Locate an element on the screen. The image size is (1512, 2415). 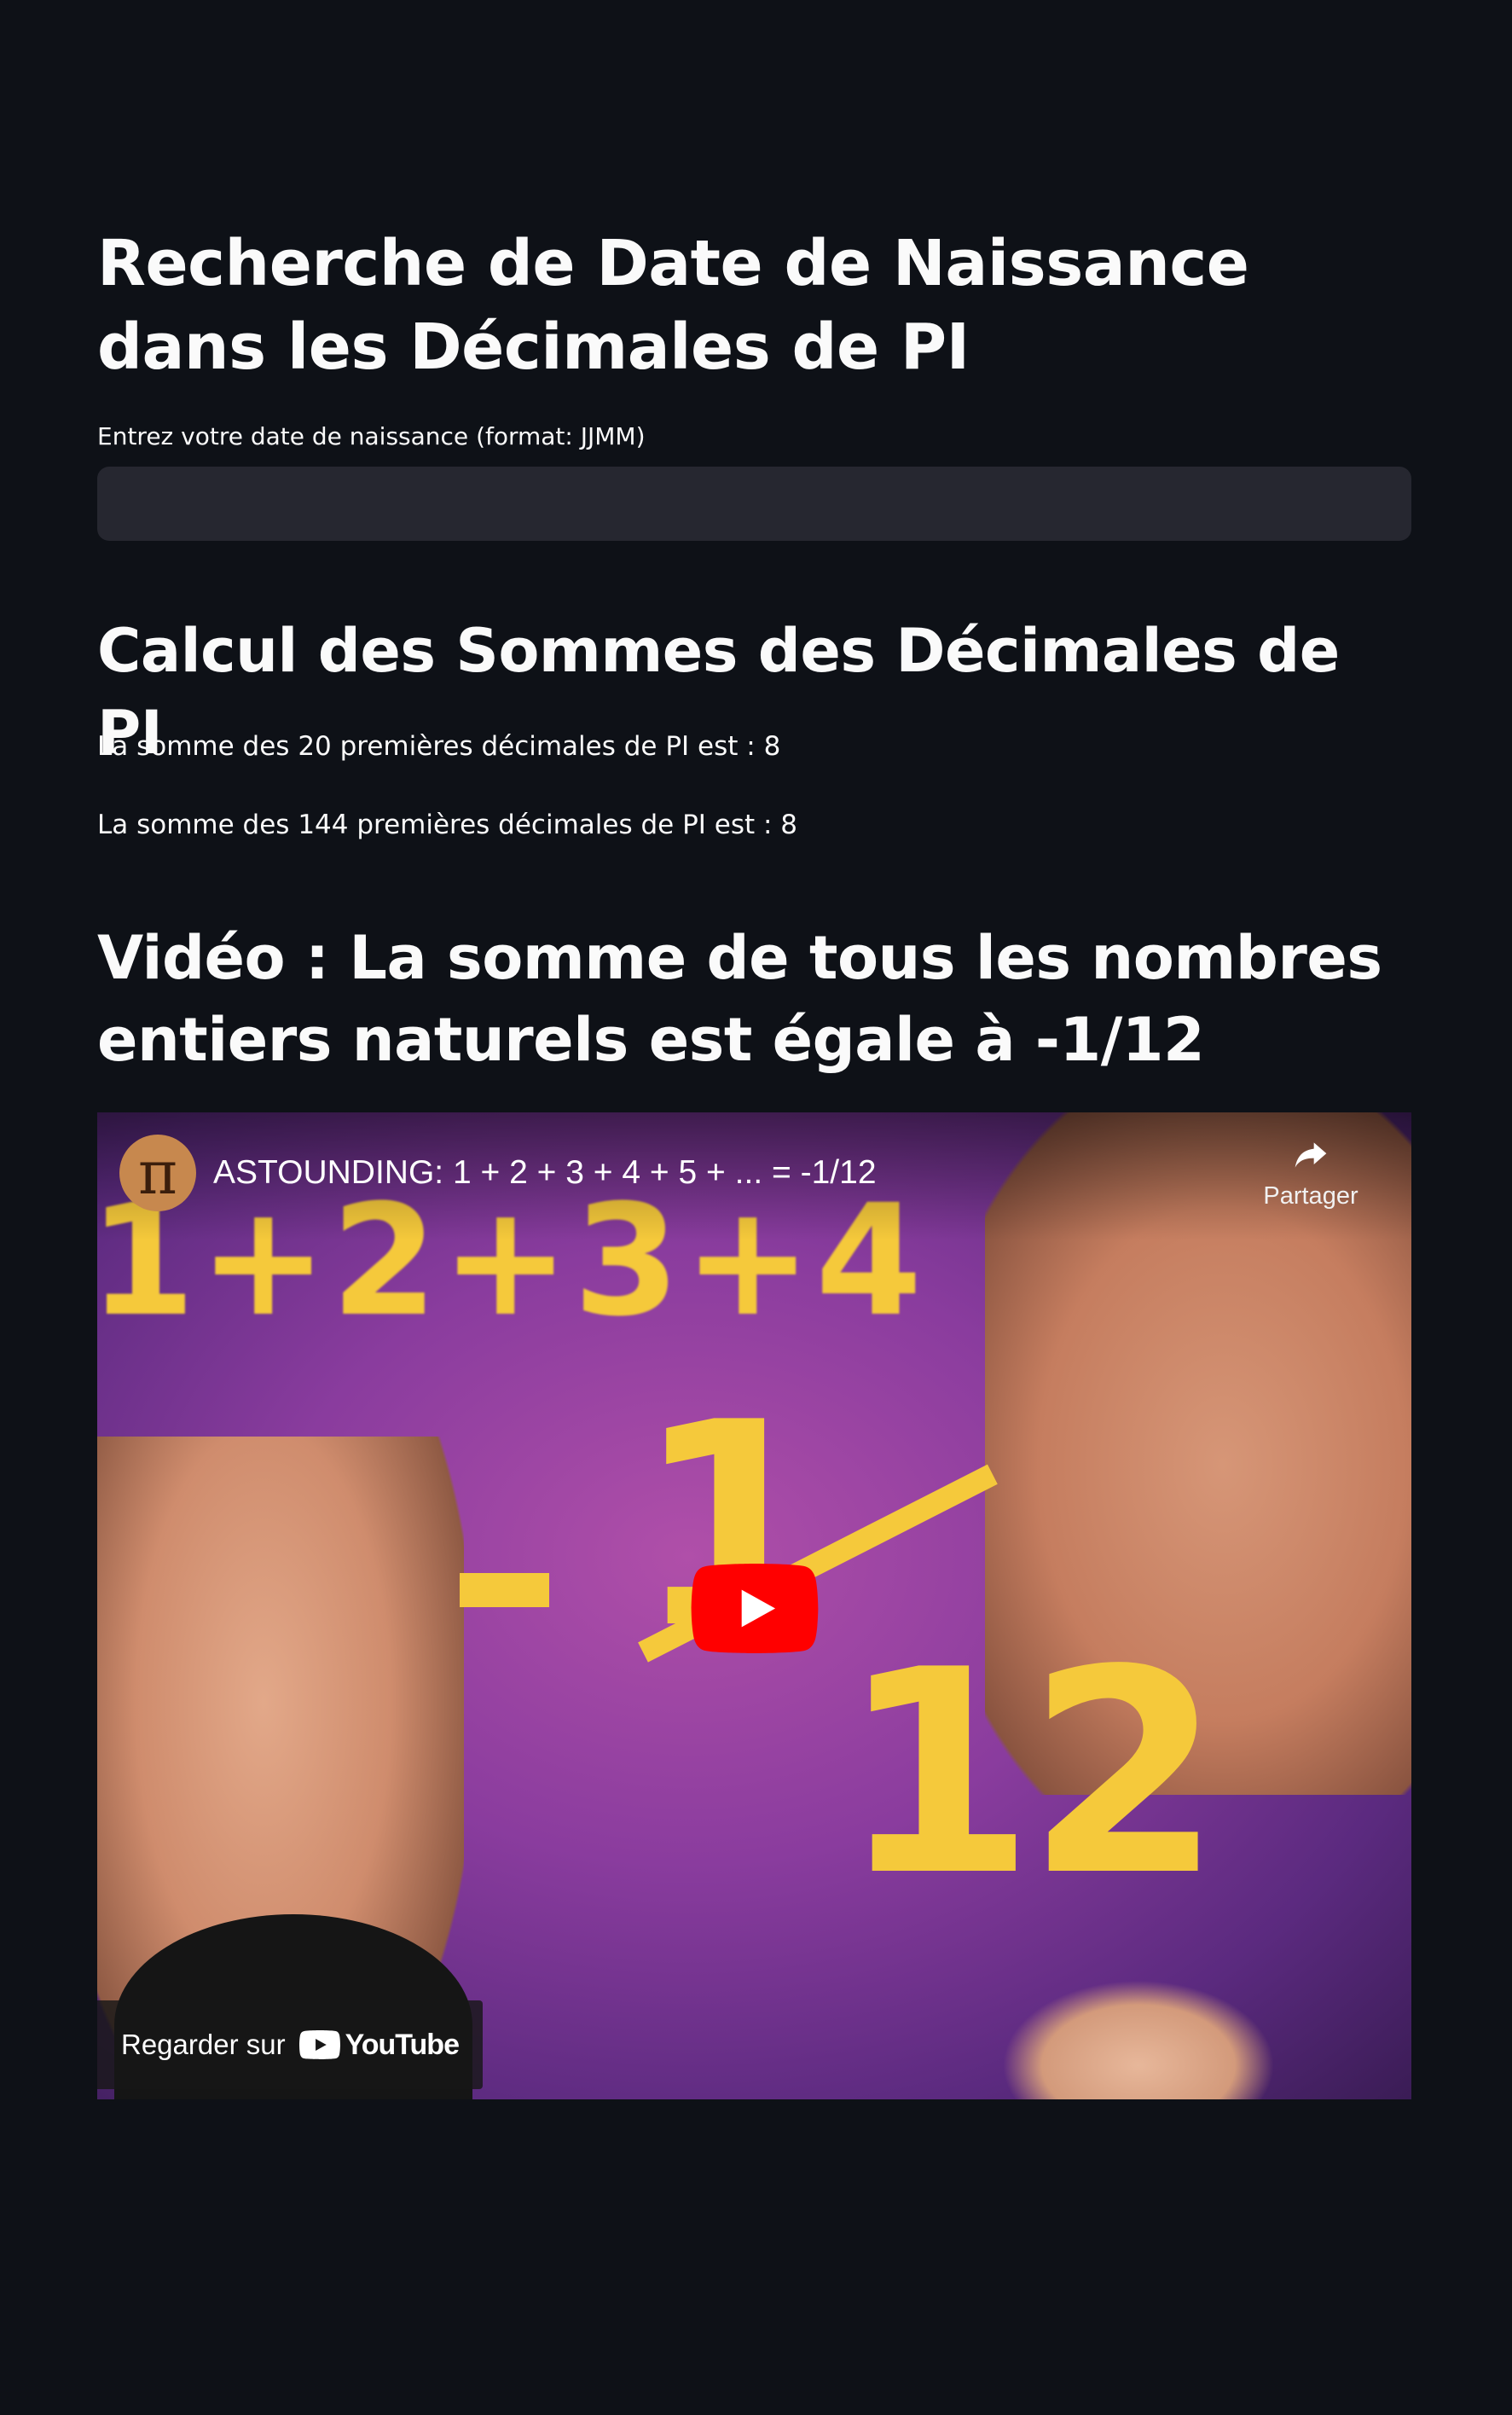
share-label: Partager is located at coordinates (1310, 1196).